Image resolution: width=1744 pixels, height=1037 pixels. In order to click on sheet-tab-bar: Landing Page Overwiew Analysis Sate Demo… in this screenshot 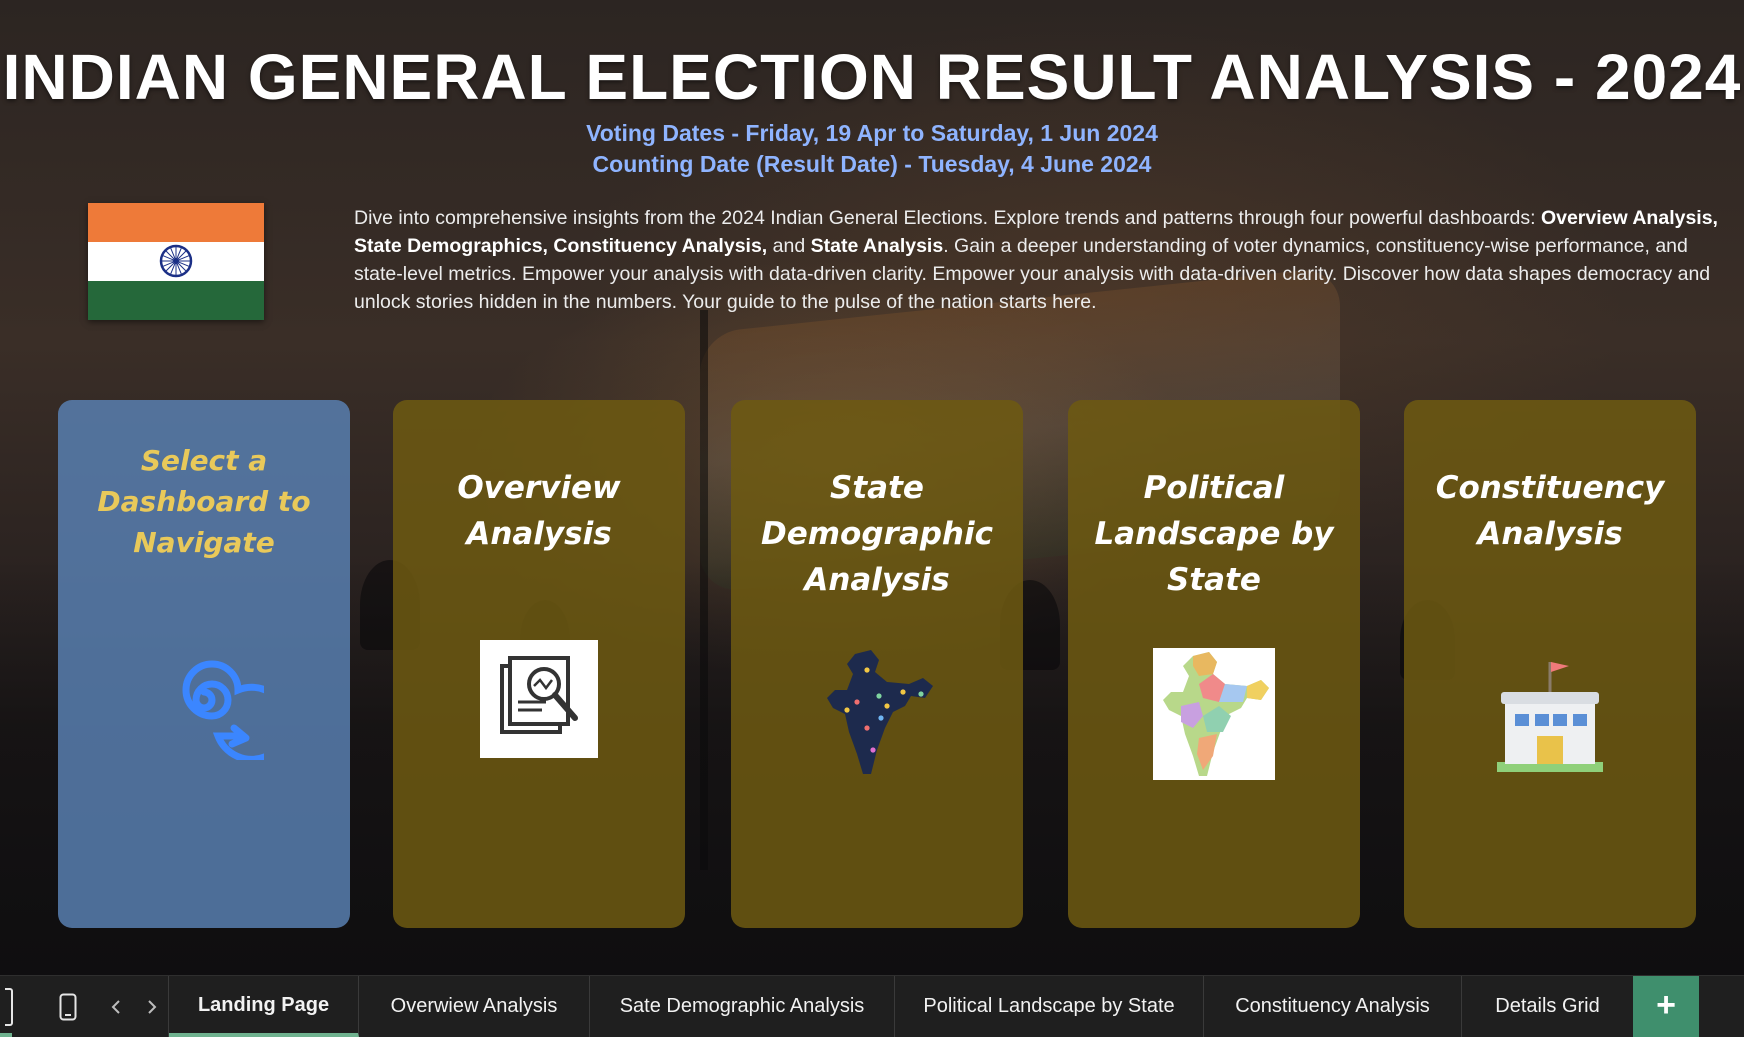, I will do `click(872, 1006)`.